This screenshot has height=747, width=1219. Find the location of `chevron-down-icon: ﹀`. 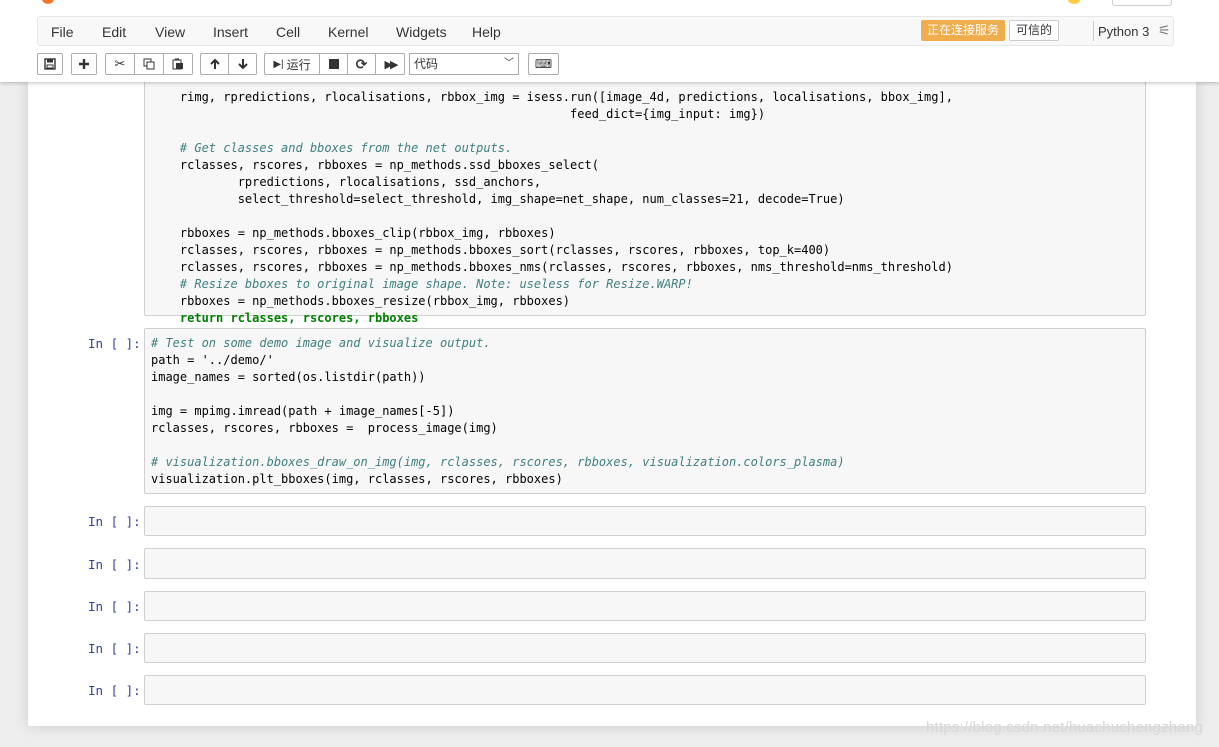

chevron-down-icon: ﹀ is located at coordinates (509, 63).